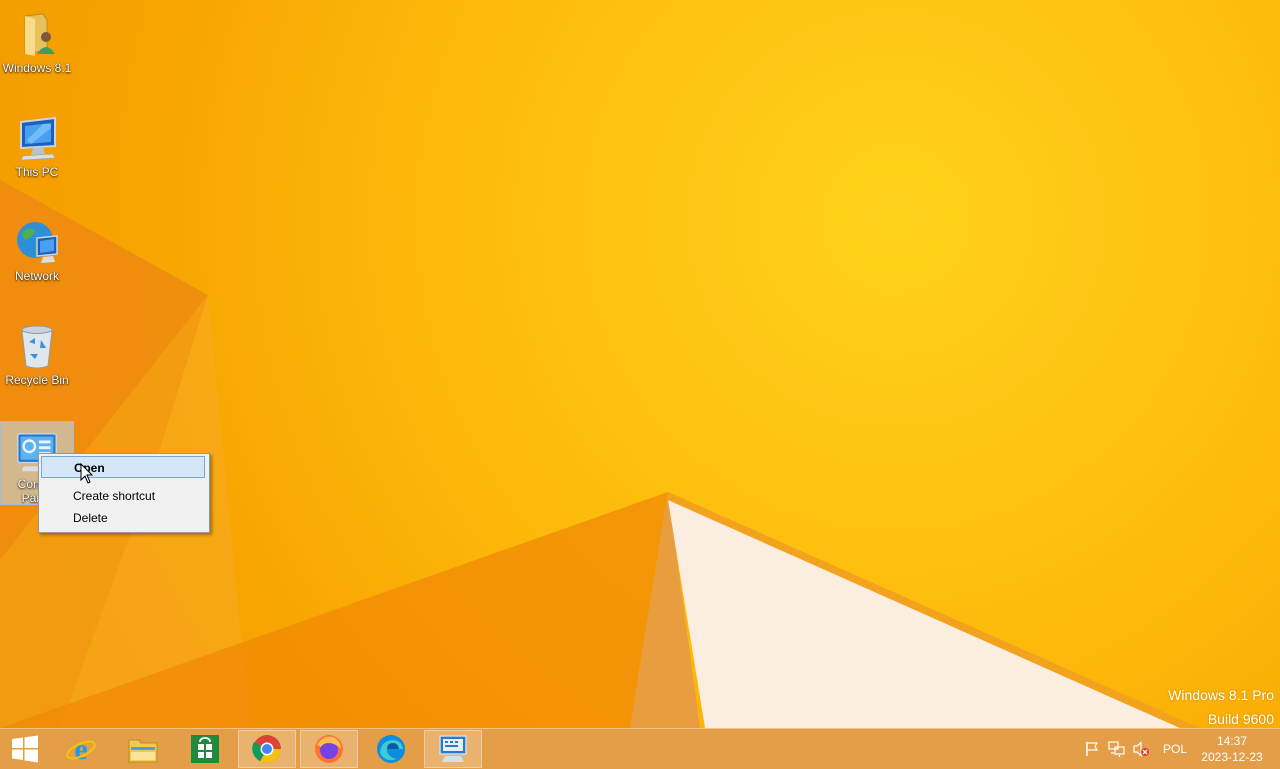 The height and width of the screenshot is (769, 1280). I want to click on edge-icon, so click(391, 749).